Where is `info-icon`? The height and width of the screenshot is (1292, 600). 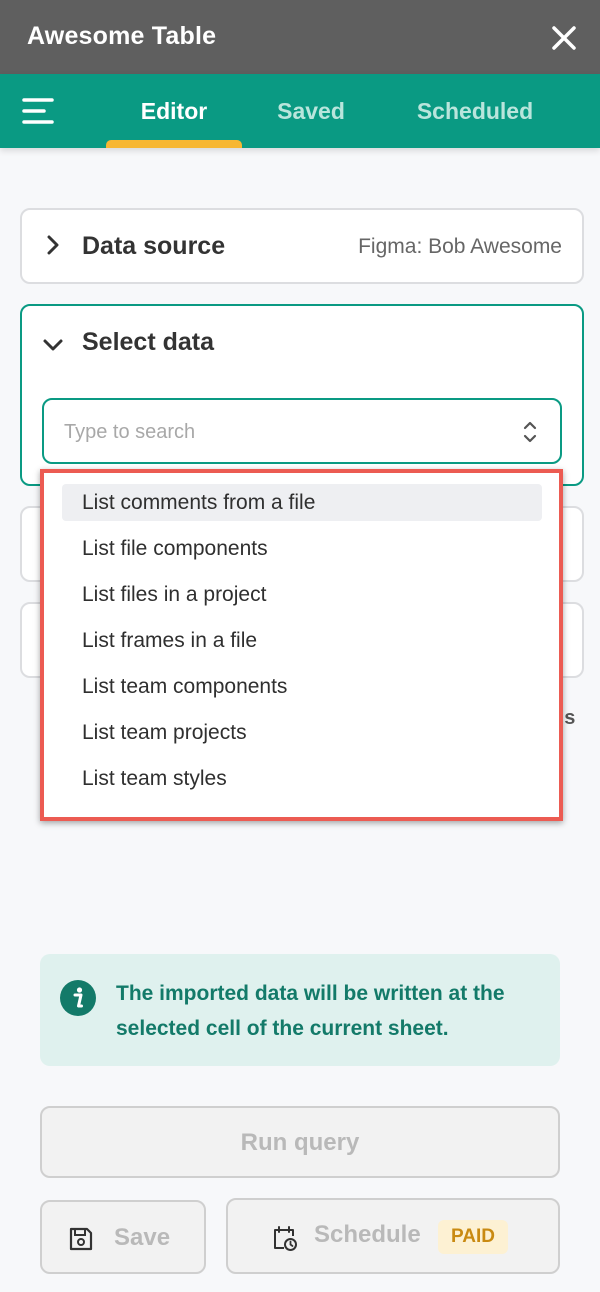 info-icon is located at coordinates (78, 998).